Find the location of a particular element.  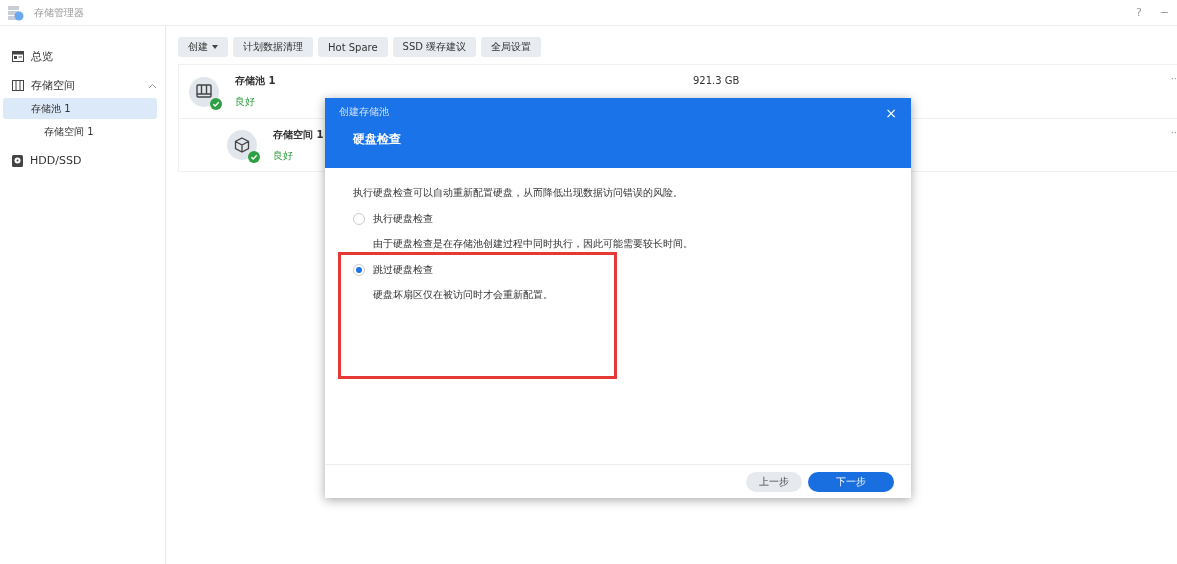

toolbar-button: 创建 is located at coordinates (203, 47).